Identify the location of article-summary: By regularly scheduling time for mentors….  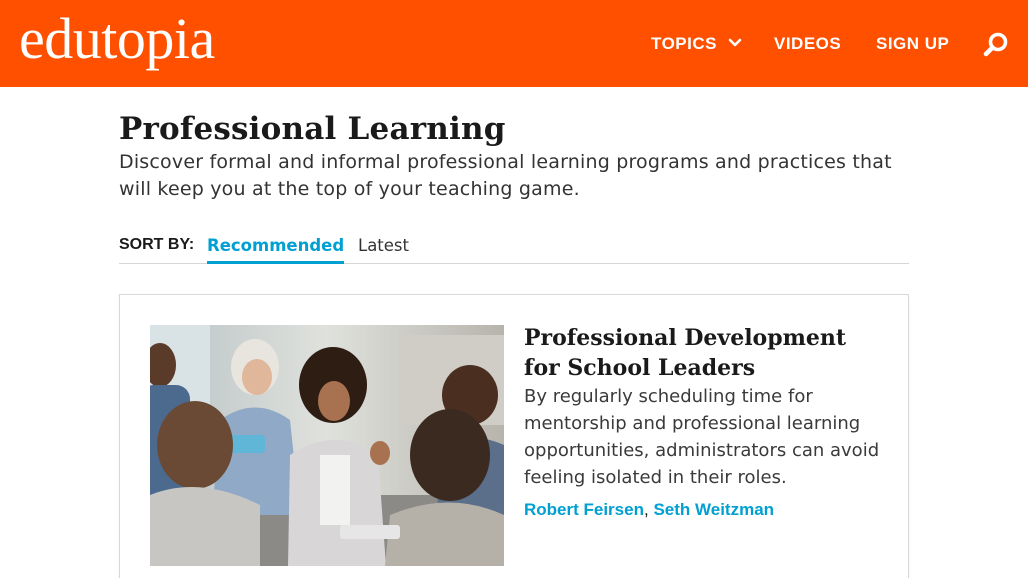
(702, 437).